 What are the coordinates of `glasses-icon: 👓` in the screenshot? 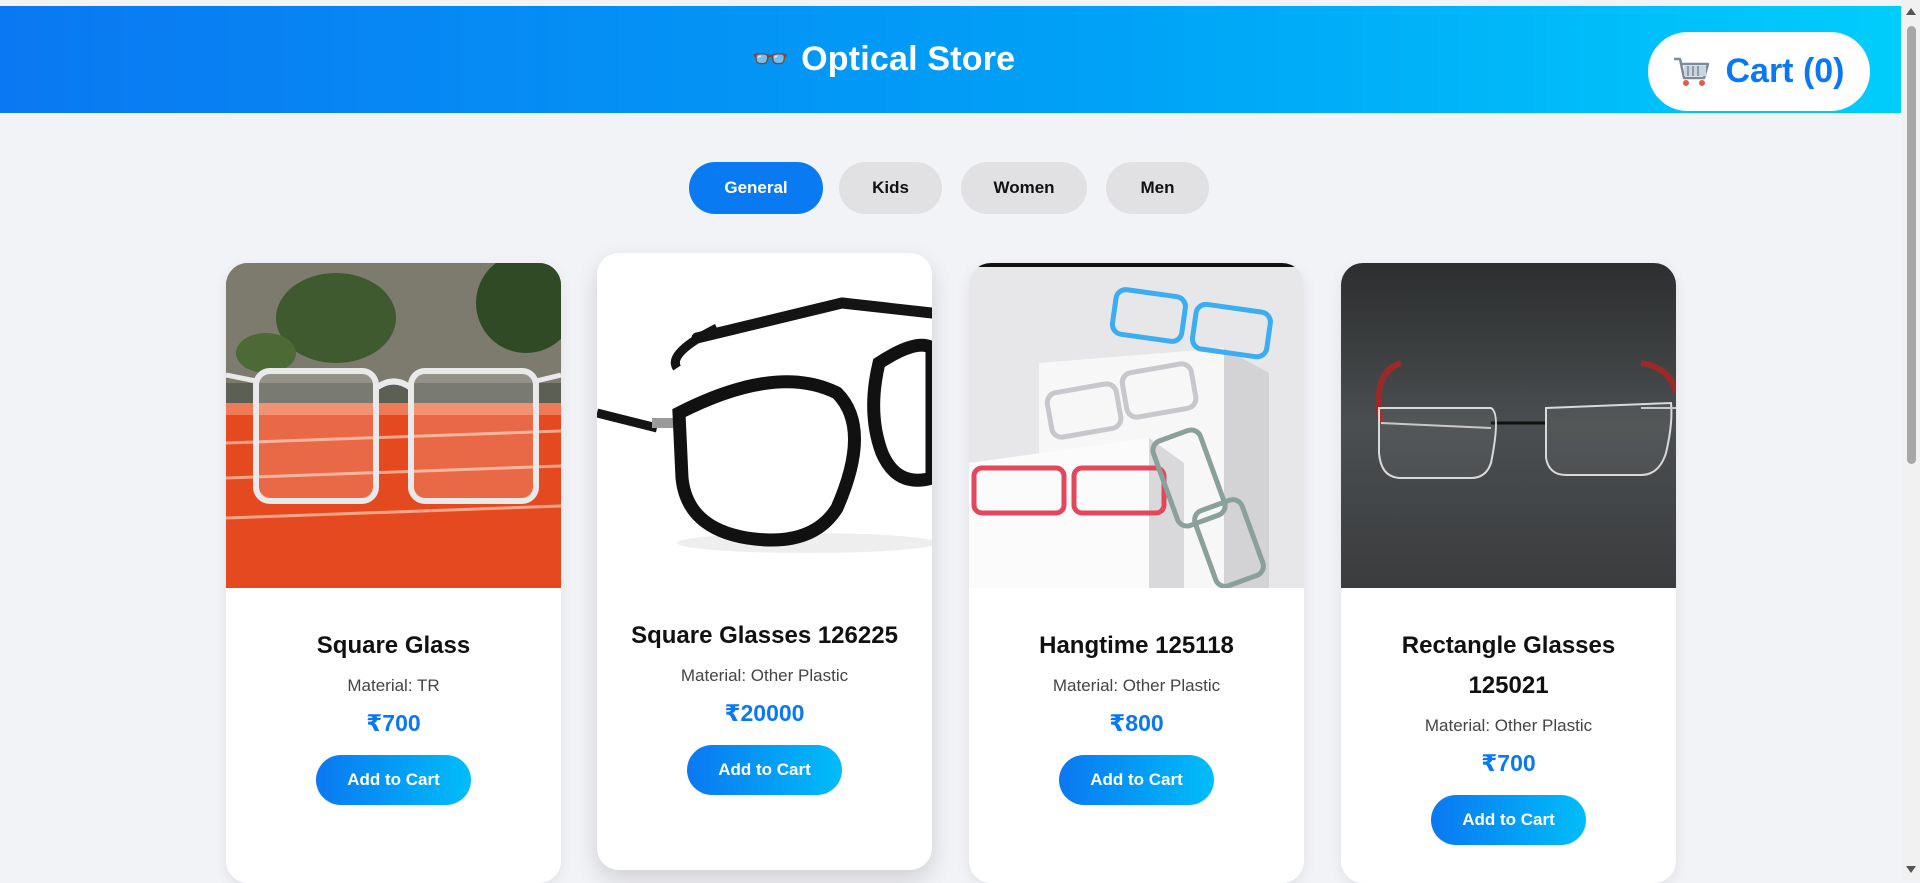 It's located at (770, 59).